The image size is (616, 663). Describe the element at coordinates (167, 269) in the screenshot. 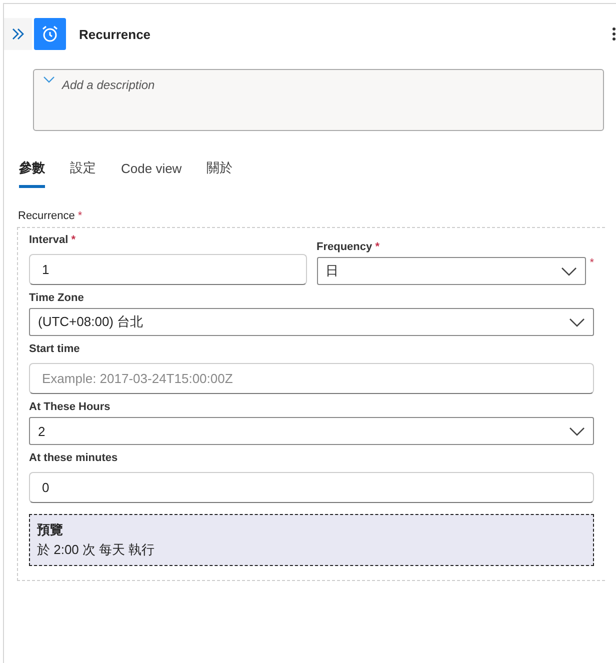

I see `input-field: 1` at that location.